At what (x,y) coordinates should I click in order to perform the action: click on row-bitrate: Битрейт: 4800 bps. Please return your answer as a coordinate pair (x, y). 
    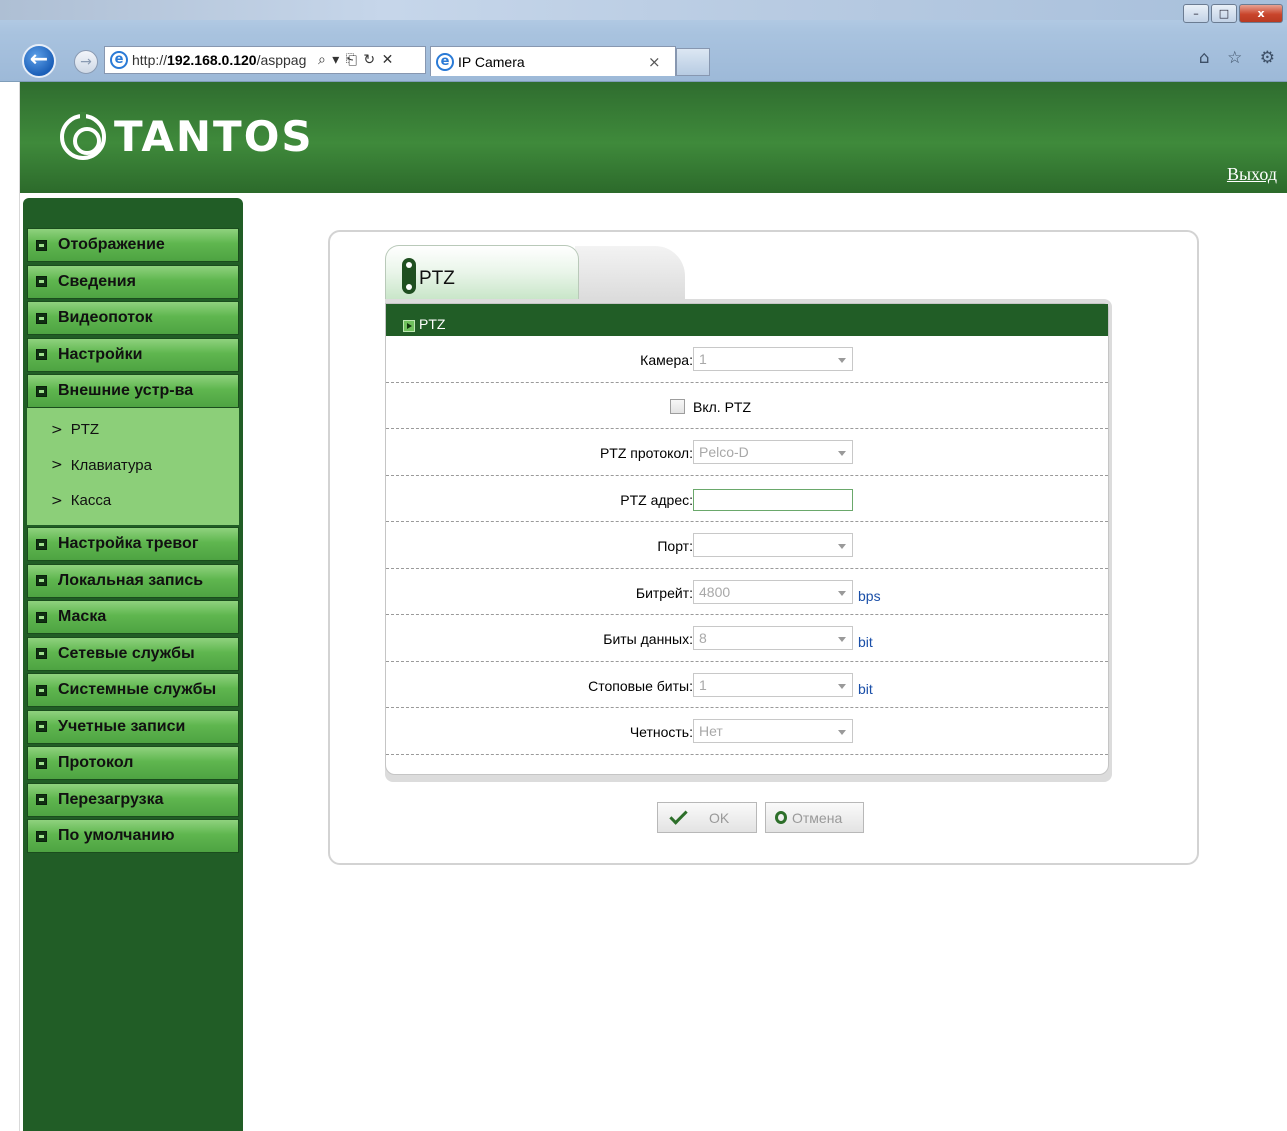
    Looking at the image, I should click on (747, 592).